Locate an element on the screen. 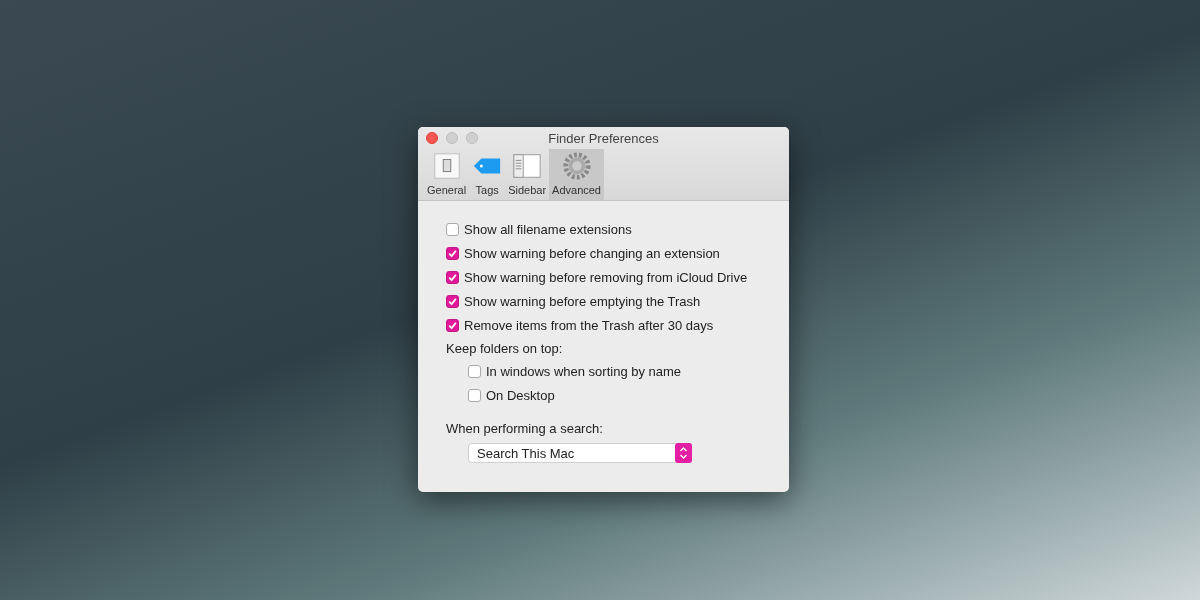 The height and width of the screenshot is (600, 1200). toolbar-tab: Tags is located at coordinates (487, 174).